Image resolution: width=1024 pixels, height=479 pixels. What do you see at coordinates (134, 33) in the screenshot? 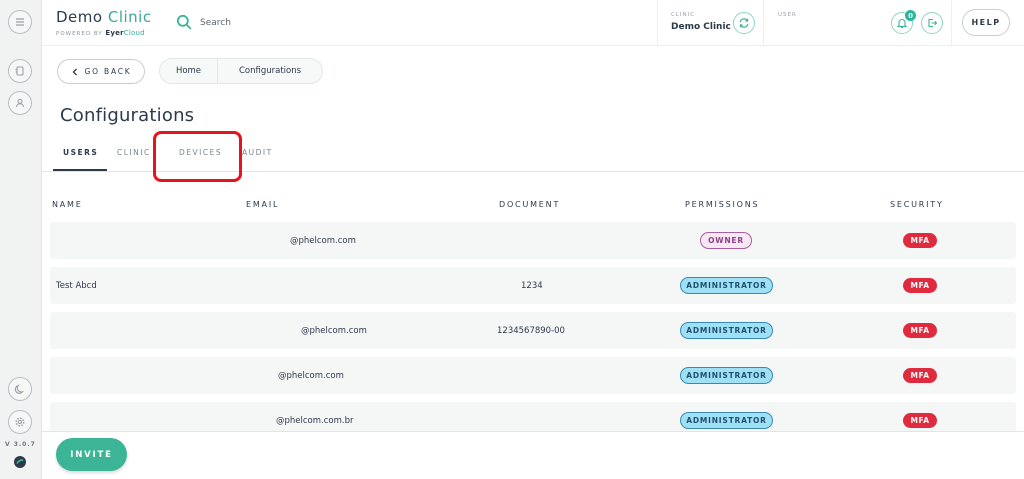
I see `powered-by-cloud: Cloud` at bounding box center [134, 33].